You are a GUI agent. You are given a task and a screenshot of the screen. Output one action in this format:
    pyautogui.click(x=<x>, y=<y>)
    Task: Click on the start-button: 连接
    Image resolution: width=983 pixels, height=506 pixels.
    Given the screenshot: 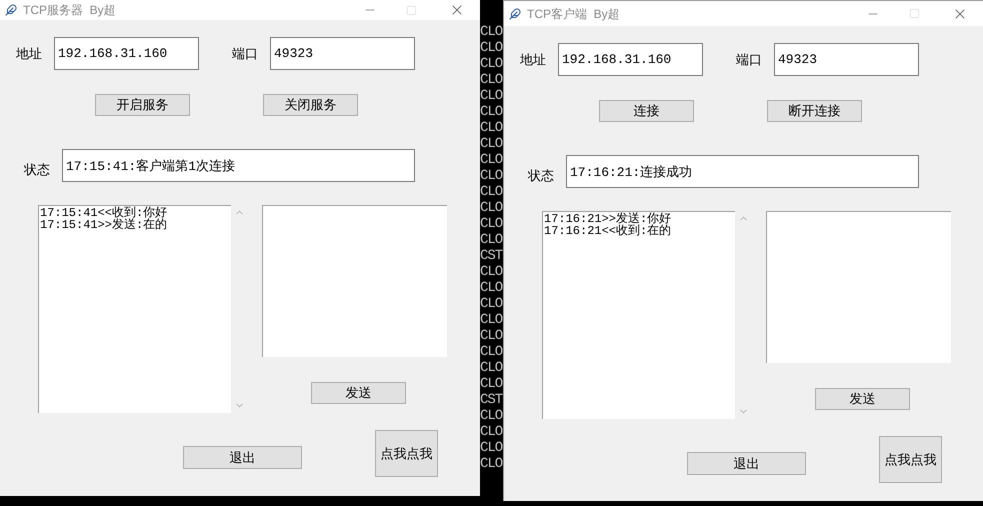 What is the action you would take?
    pyautogui.click(x=646, y=111)
    